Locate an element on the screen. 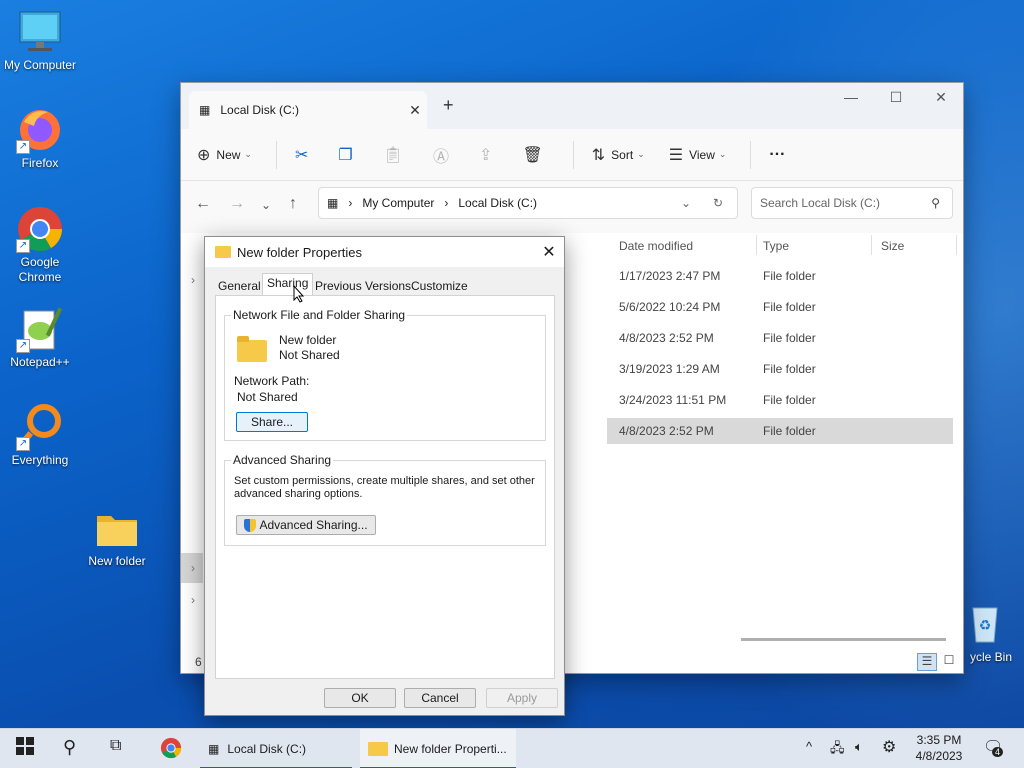 The image size is (1024, 768). more-label: ··· is located at coordinates (777, 154).